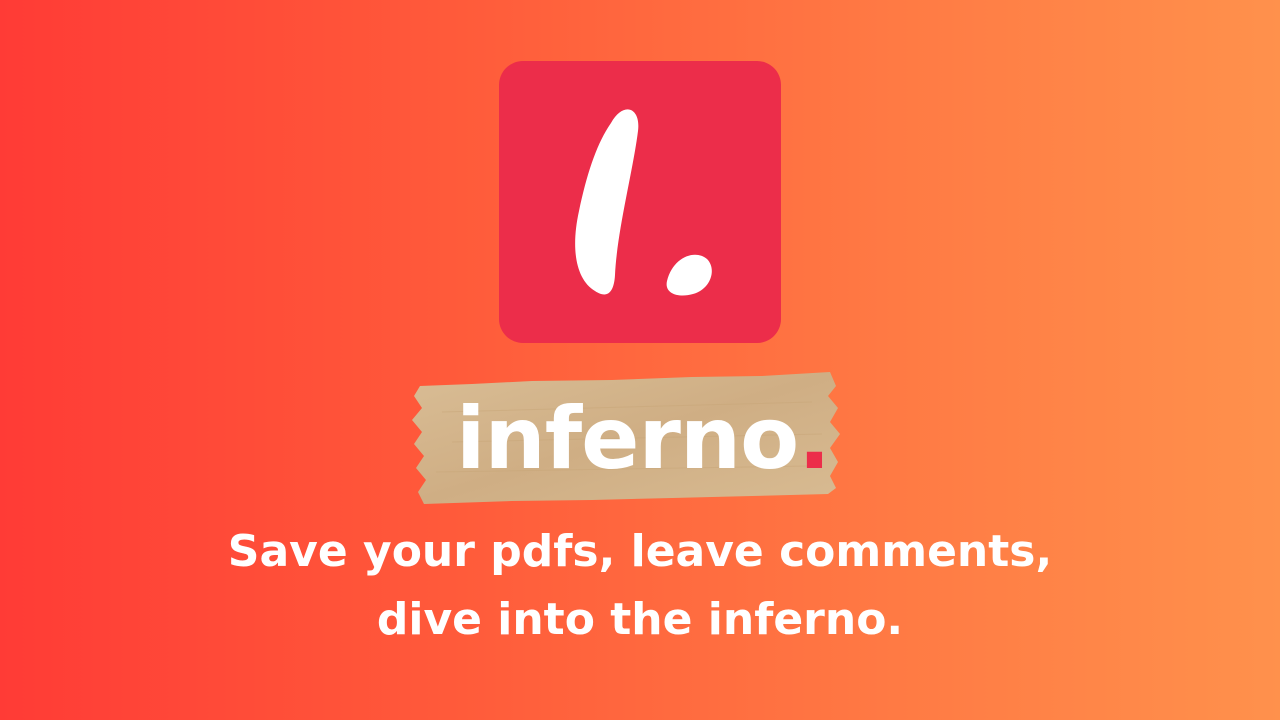 Image resolution: width=1280 pixels, height=720 pixels. Describe the element at coordinates (640, 619) in the screenshot. I see `tagline-line-2: dive into the inferno.` at that location.